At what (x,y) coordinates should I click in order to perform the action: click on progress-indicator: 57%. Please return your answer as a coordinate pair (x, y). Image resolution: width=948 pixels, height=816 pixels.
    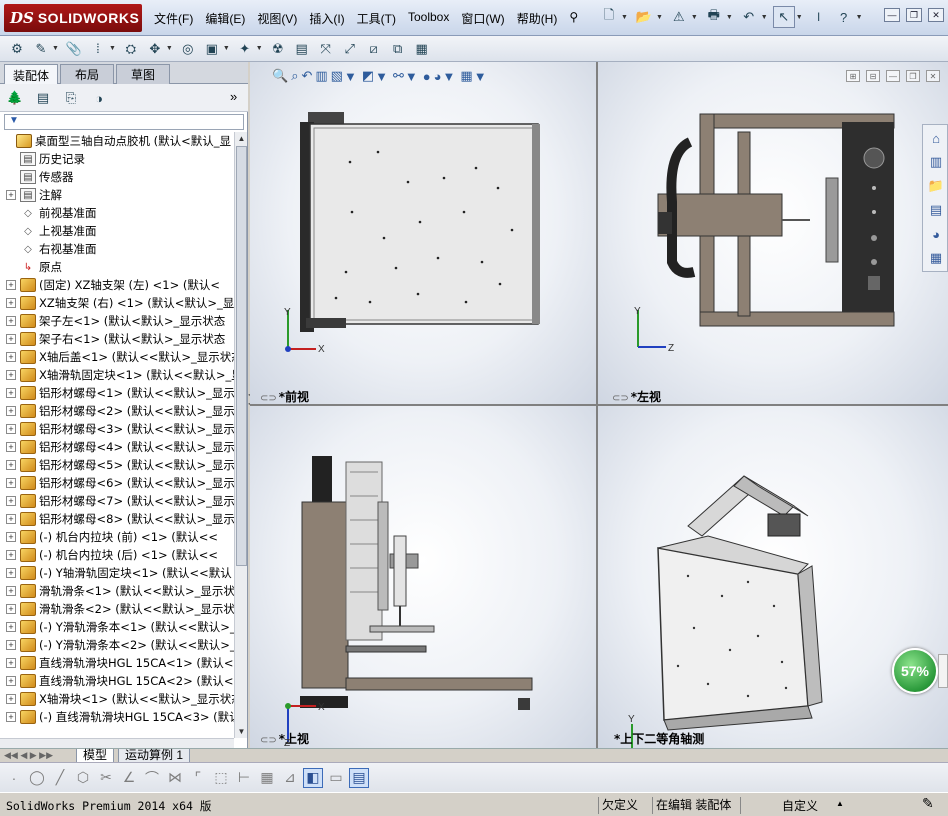
    Looking at the image, I should click on (915, 671).